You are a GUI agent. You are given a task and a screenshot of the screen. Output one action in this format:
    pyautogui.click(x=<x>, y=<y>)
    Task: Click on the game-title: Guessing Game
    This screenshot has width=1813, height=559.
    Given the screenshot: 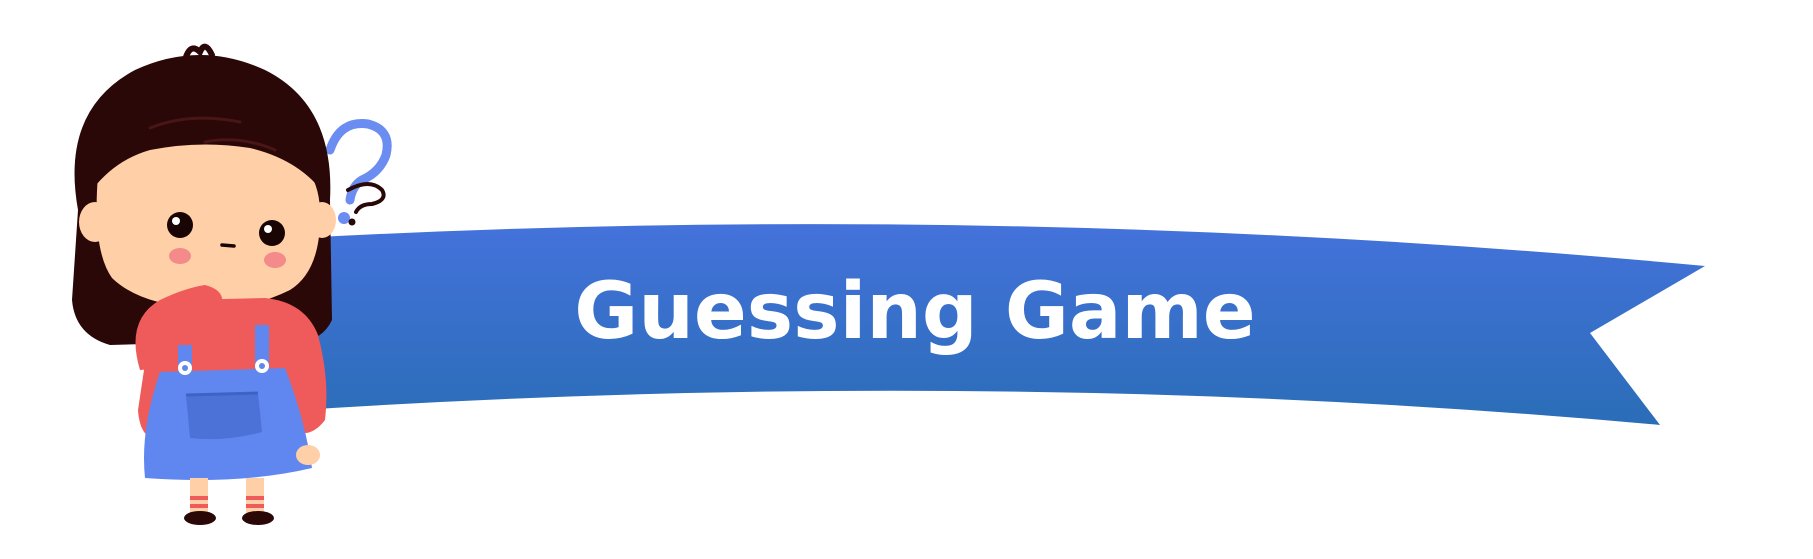 What is the action you would take?
    pyautogui.click(x=914, y=312)
    